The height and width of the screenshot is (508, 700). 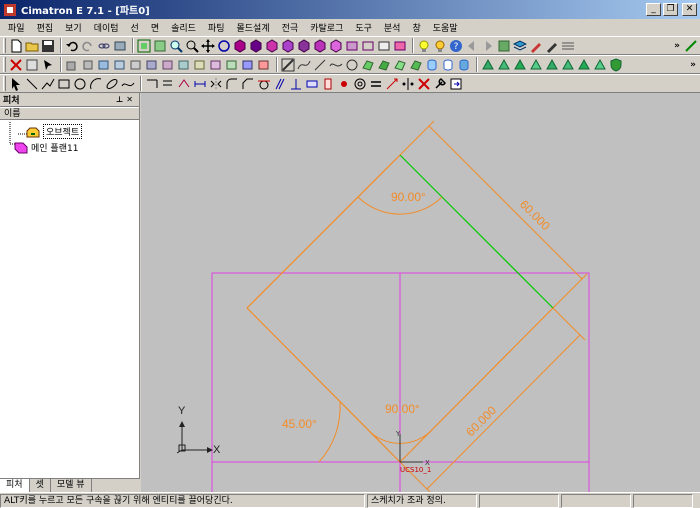 I want to click on hole-icon, so click(x=136, y=65).